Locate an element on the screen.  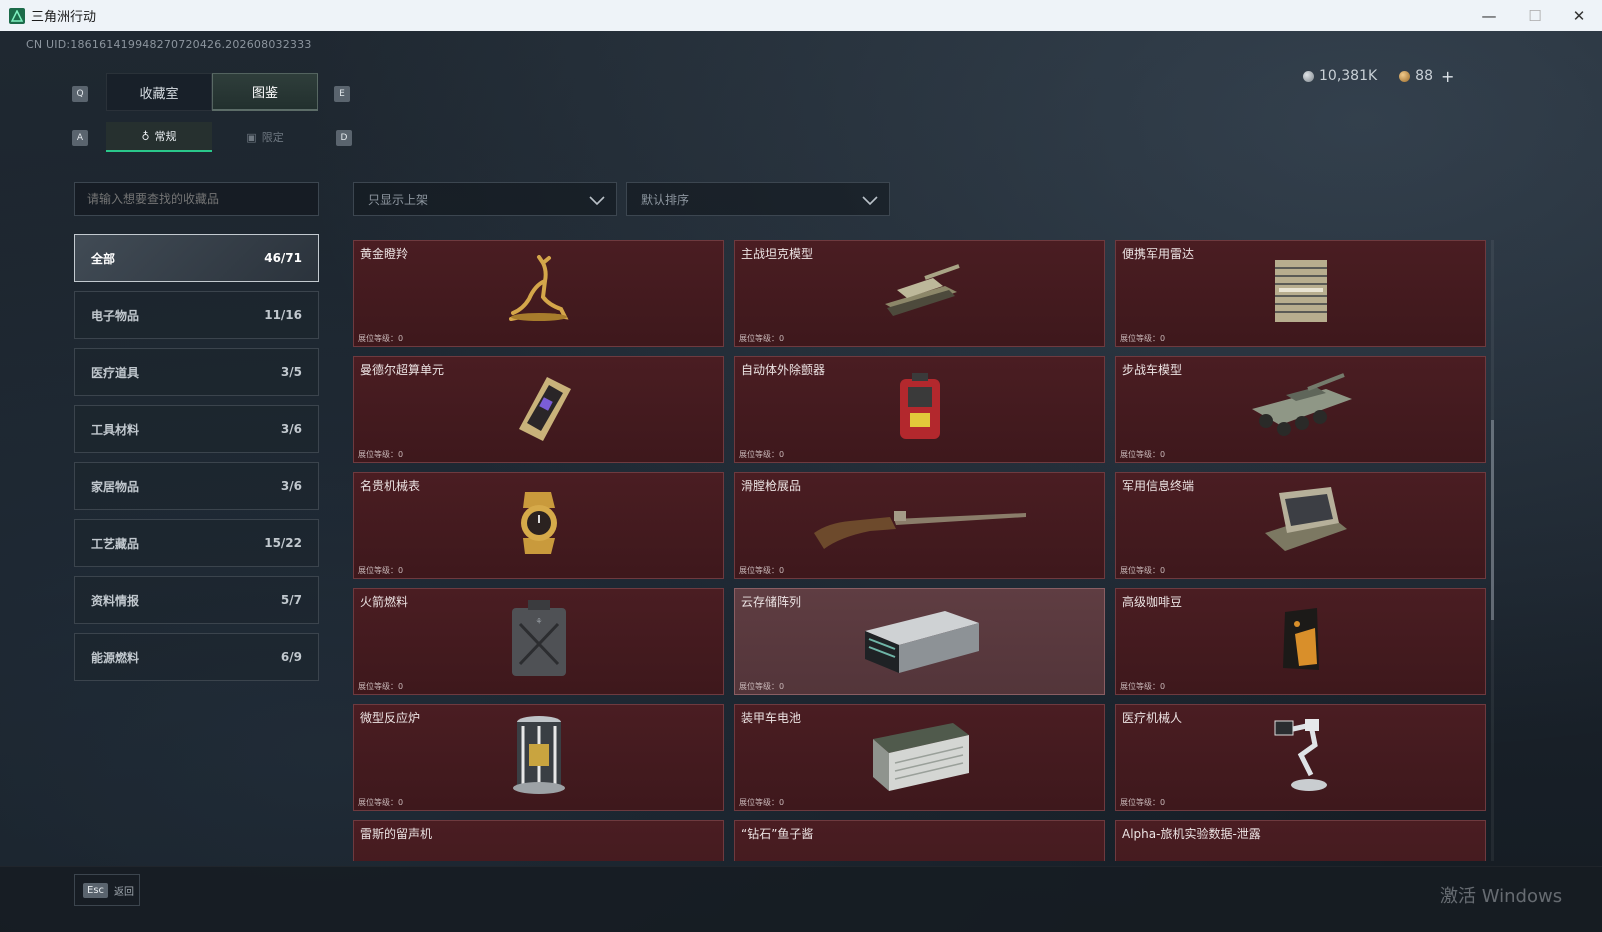
gold-gazelle-icon is located at coordinates (539, 293).